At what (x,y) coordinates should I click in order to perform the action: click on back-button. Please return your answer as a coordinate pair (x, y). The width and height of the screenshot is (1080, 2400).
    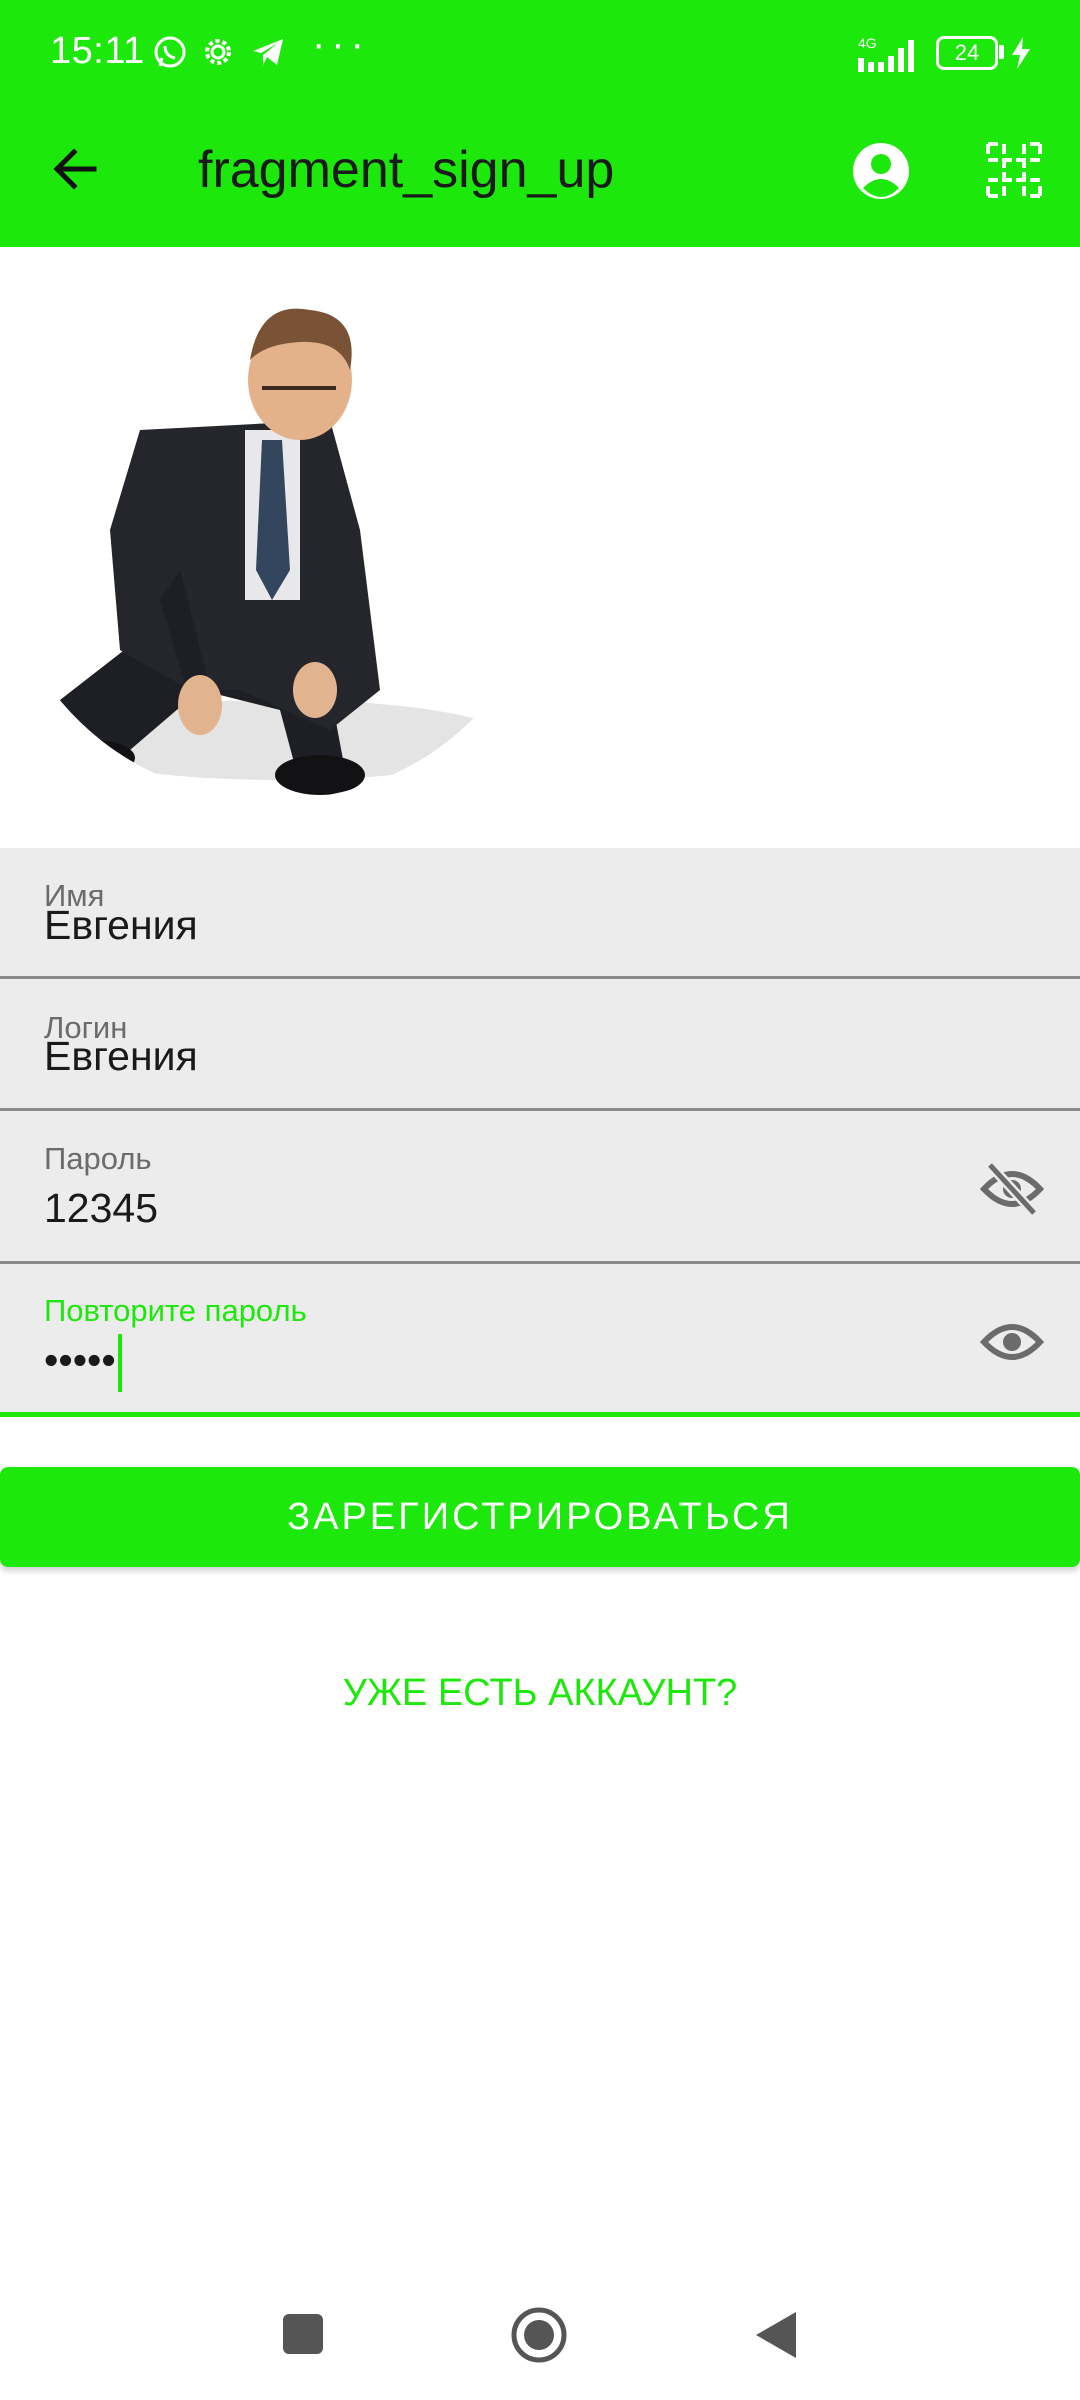
    Looking at the image, I should click on (775, 2337).